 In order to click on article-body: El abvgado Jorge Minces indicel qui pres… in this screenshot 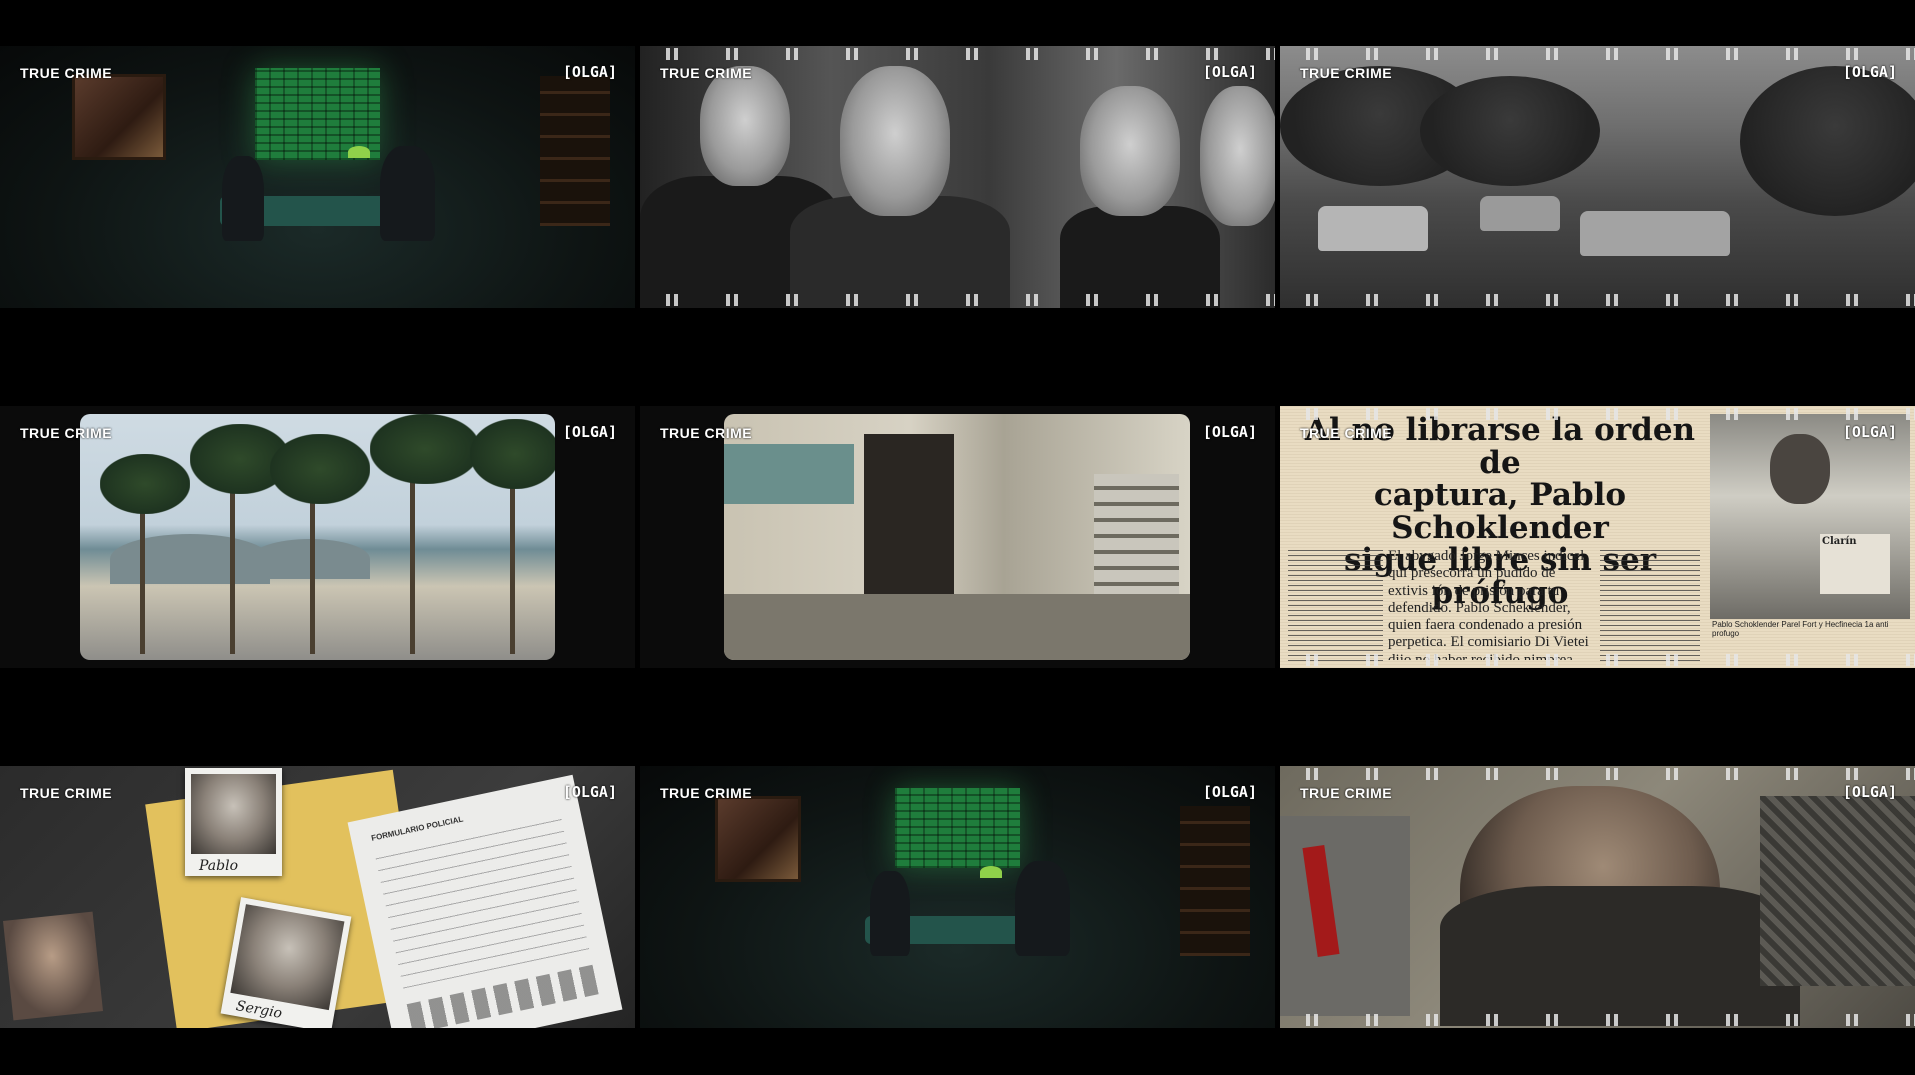, I will do `click(1488, 604)`.